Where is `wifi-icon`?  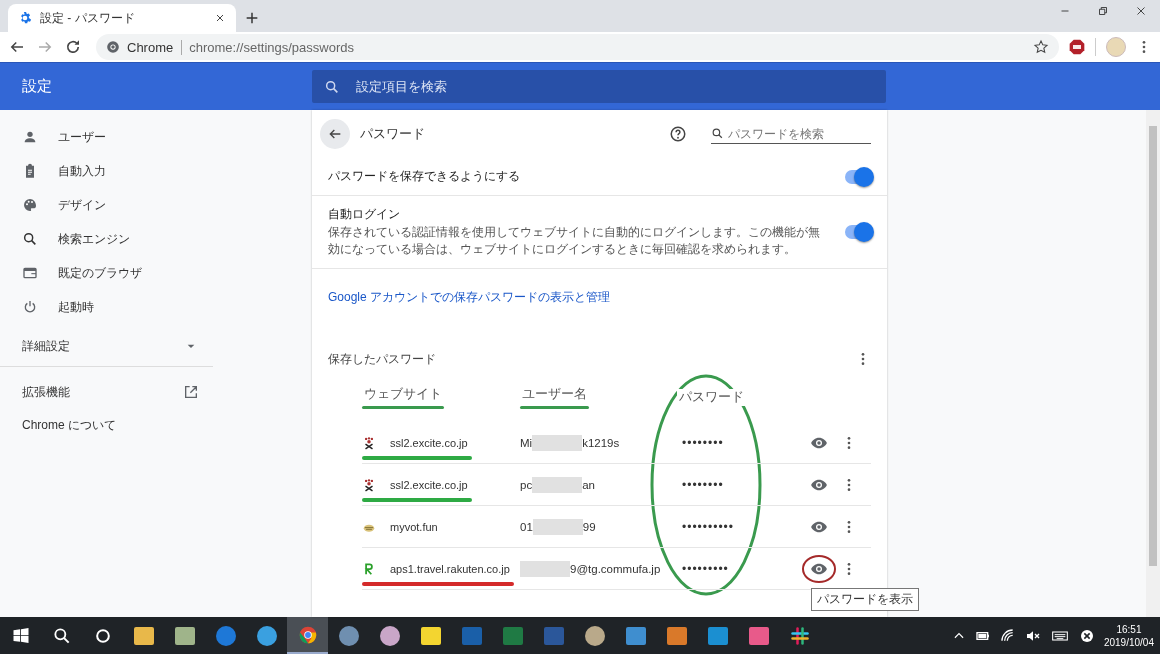
wifi-icon is located at coordinates (1007, 635).